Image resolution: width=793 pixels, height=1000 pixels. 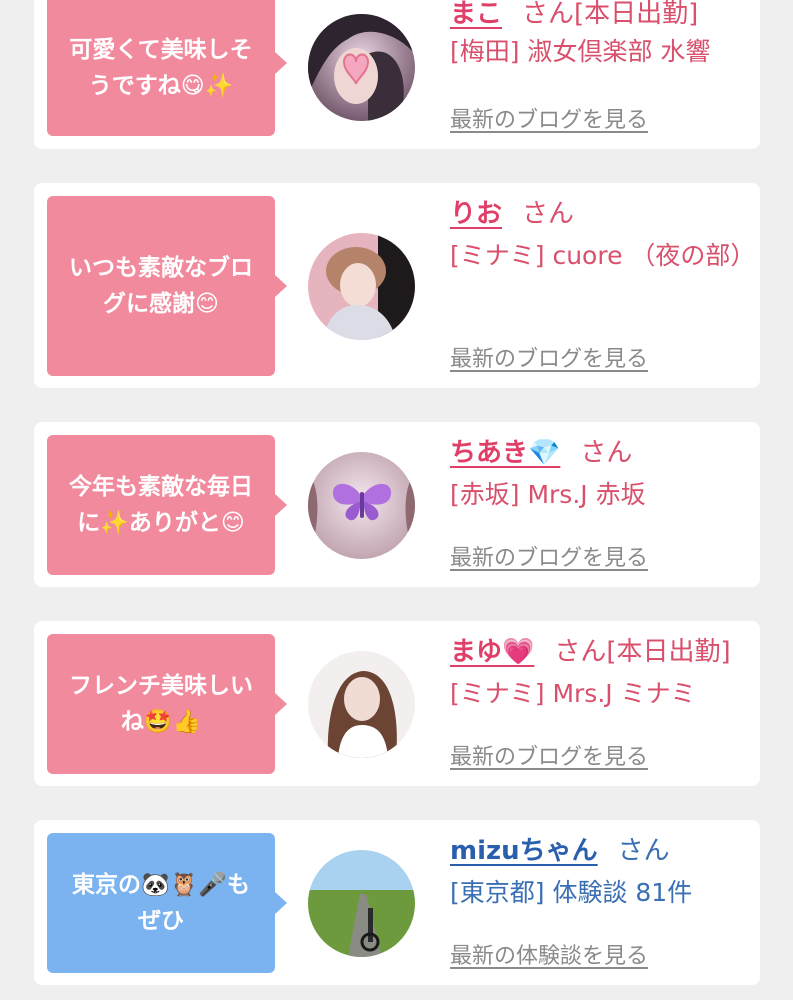 I want to click on message-line: に✨ありがと😊, so click(x=161, y=523).